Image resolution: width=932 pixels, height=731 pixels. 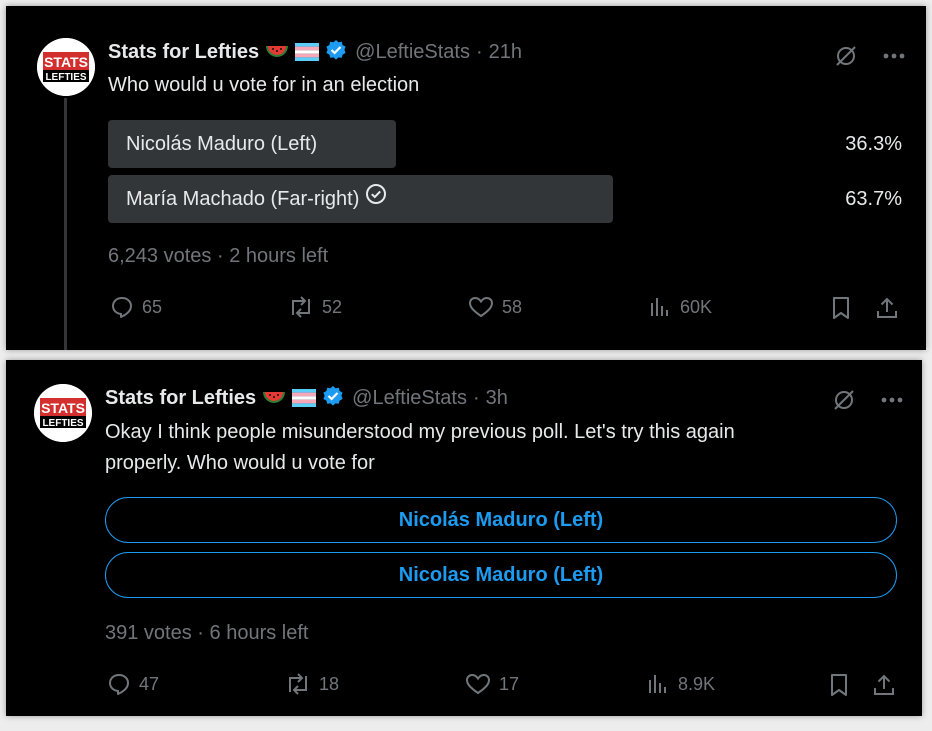 I want to click on like-count: 58, so click(x=512, y=306).